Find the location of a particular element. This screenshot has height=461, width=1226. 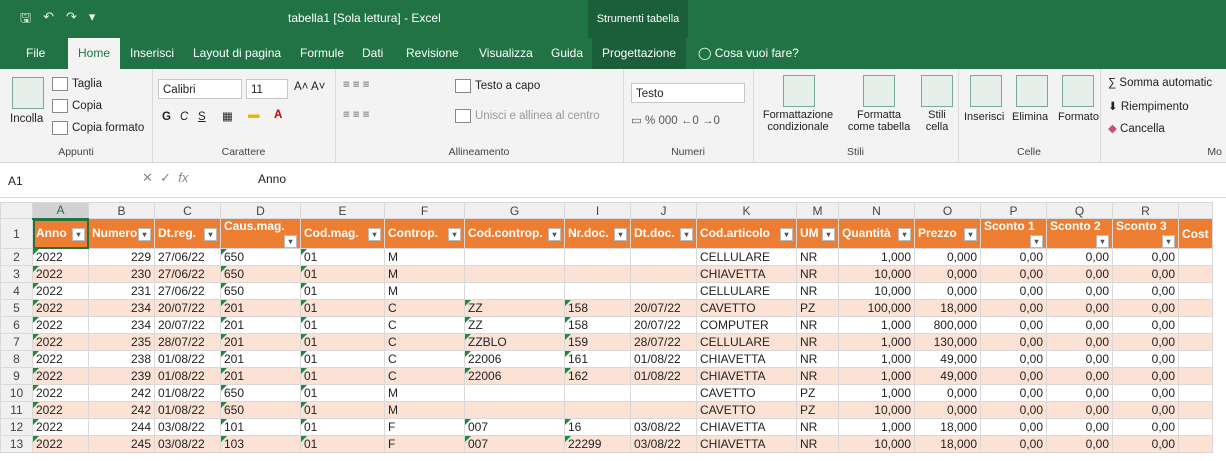

fill-color-icon: ▬ is located at coordinates (254, 115).